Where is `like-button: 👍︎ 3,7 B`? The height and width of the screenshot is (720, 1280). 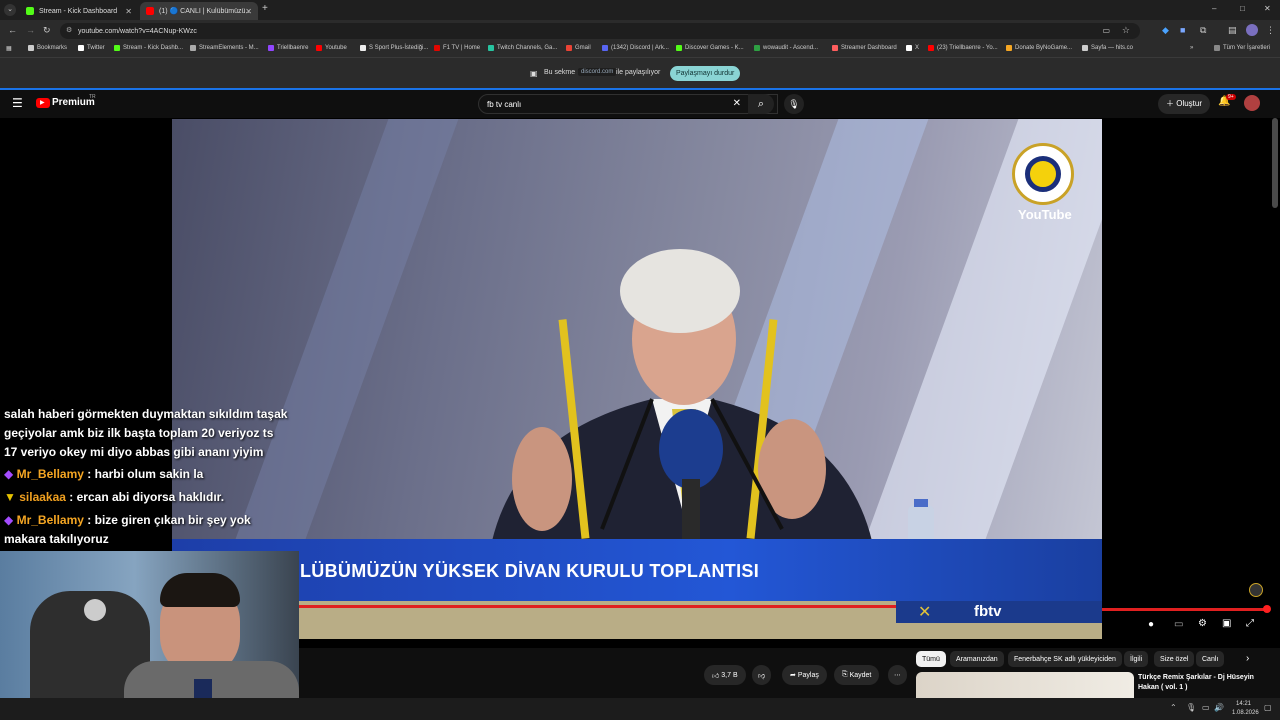
like-button: 👍︎ 3,7 B is located at coordinates (725, 675).